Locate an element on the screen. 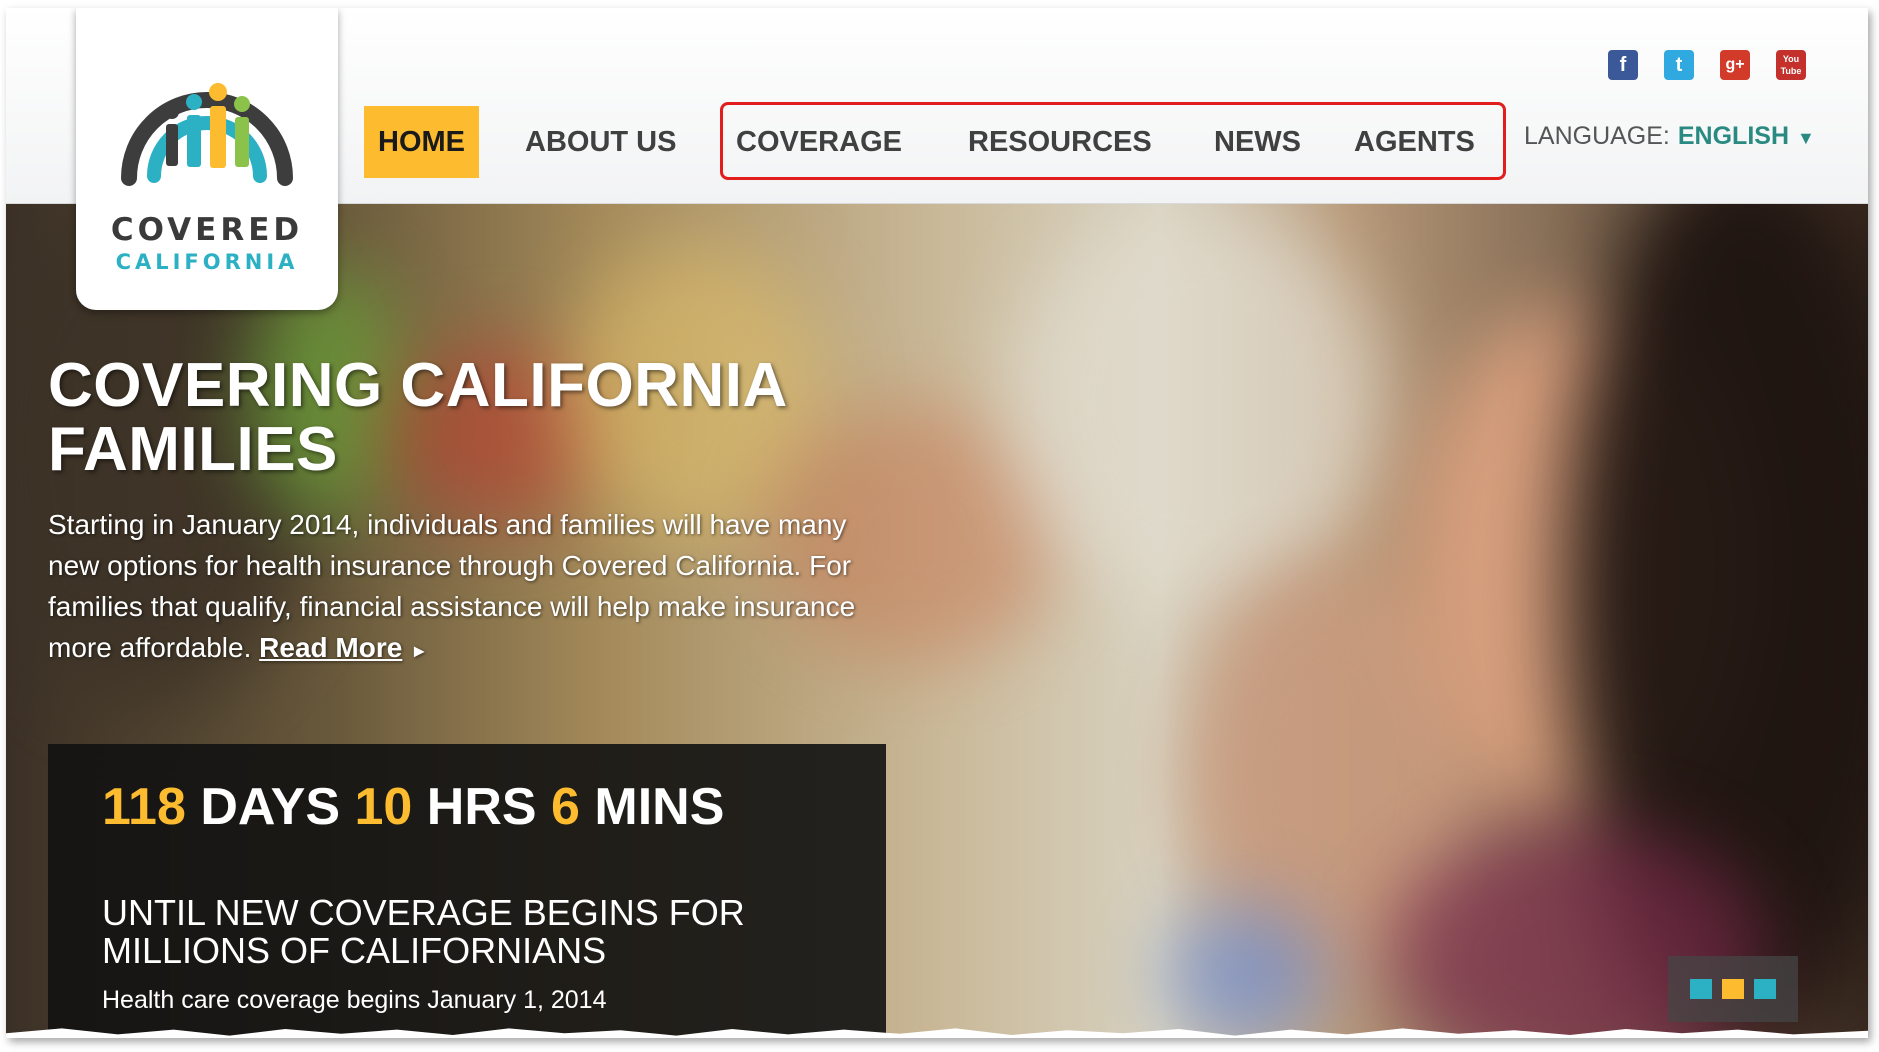  social-links: f t g+ You Tube is located at coordinates (1707, 65).